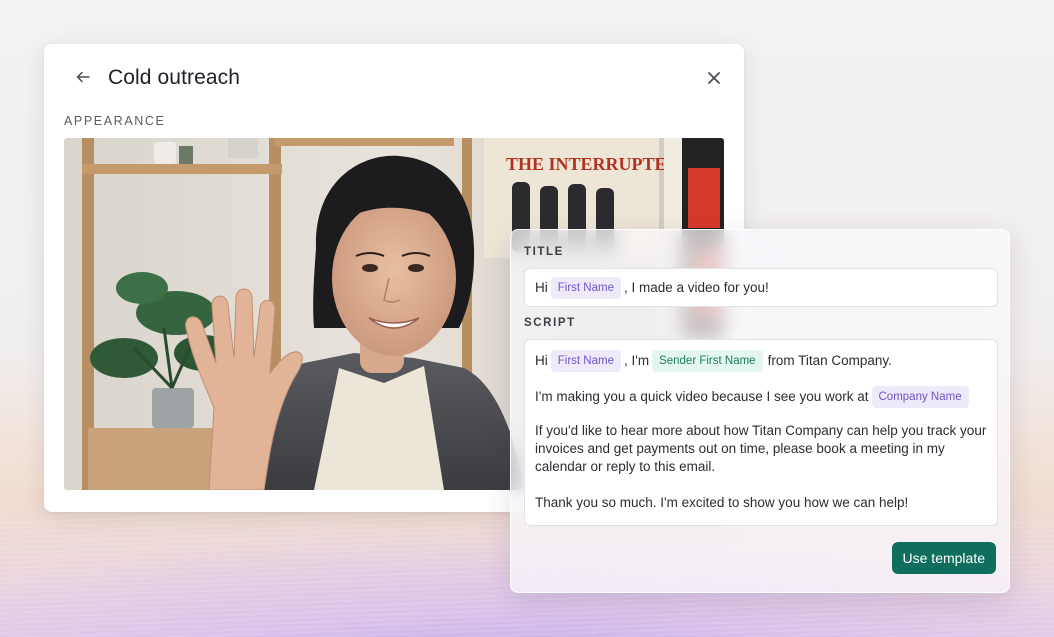 The height and width of the screenshot is (637, 1054). I want to click on arrow-left-icon, so click(83, 77).